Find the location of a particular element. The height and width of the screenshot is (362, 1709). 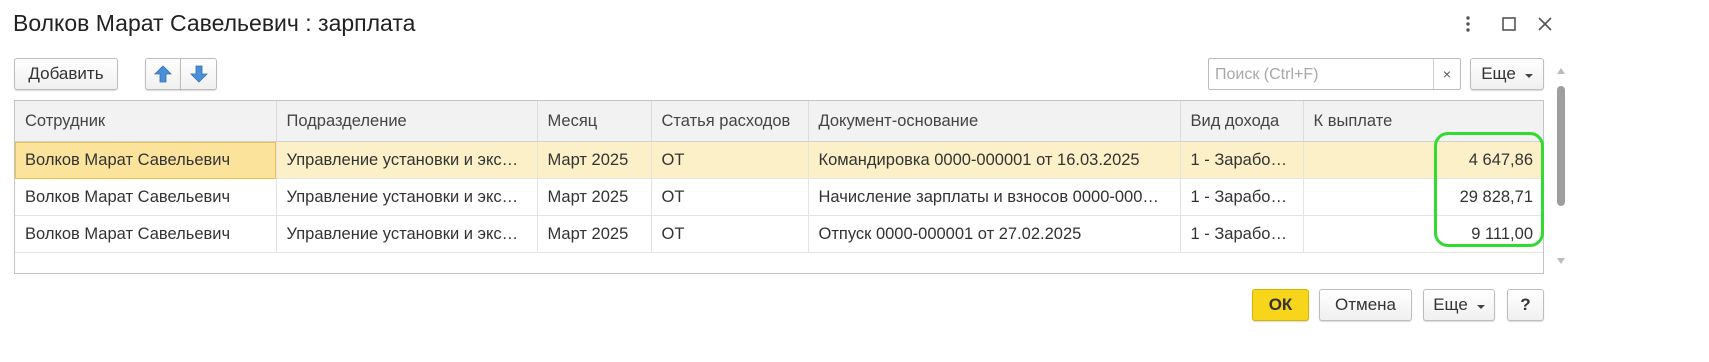

close-icon is located at coordinates (1545, 24).